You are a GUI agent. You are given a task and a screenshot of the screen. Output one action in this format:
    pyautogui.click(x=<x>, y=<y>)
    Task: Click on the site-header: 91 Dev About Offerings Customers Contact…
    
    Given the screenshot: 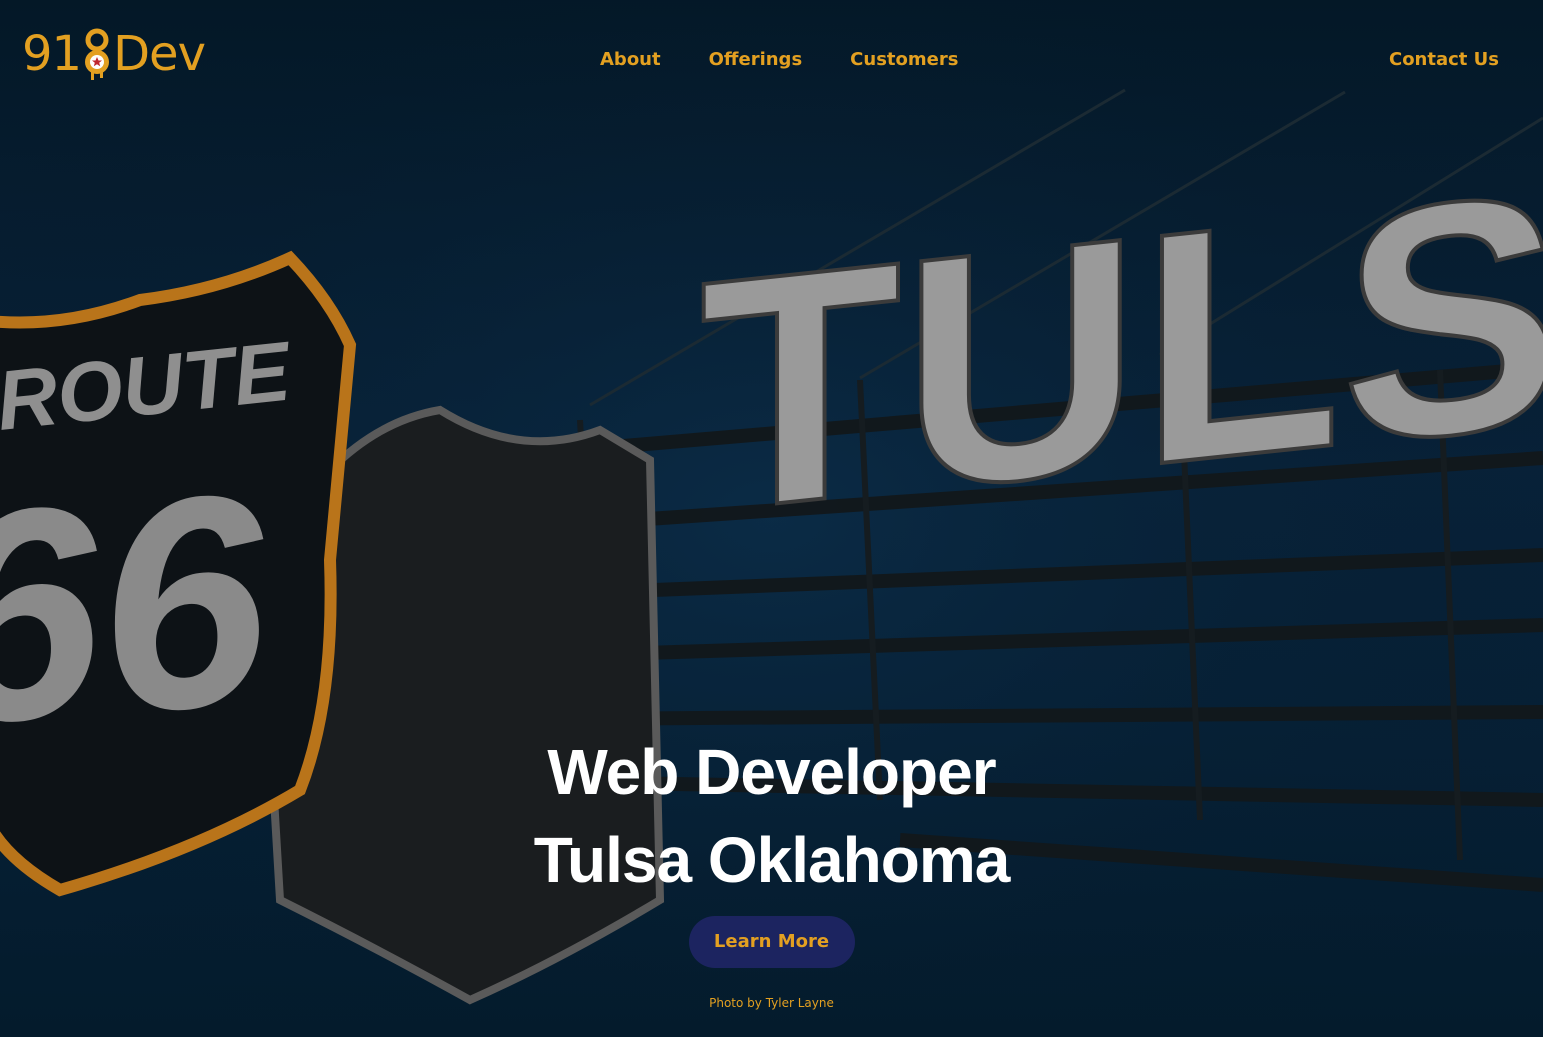 What is the action you would take?
    pyautogui.click(x=771, y=60)
    